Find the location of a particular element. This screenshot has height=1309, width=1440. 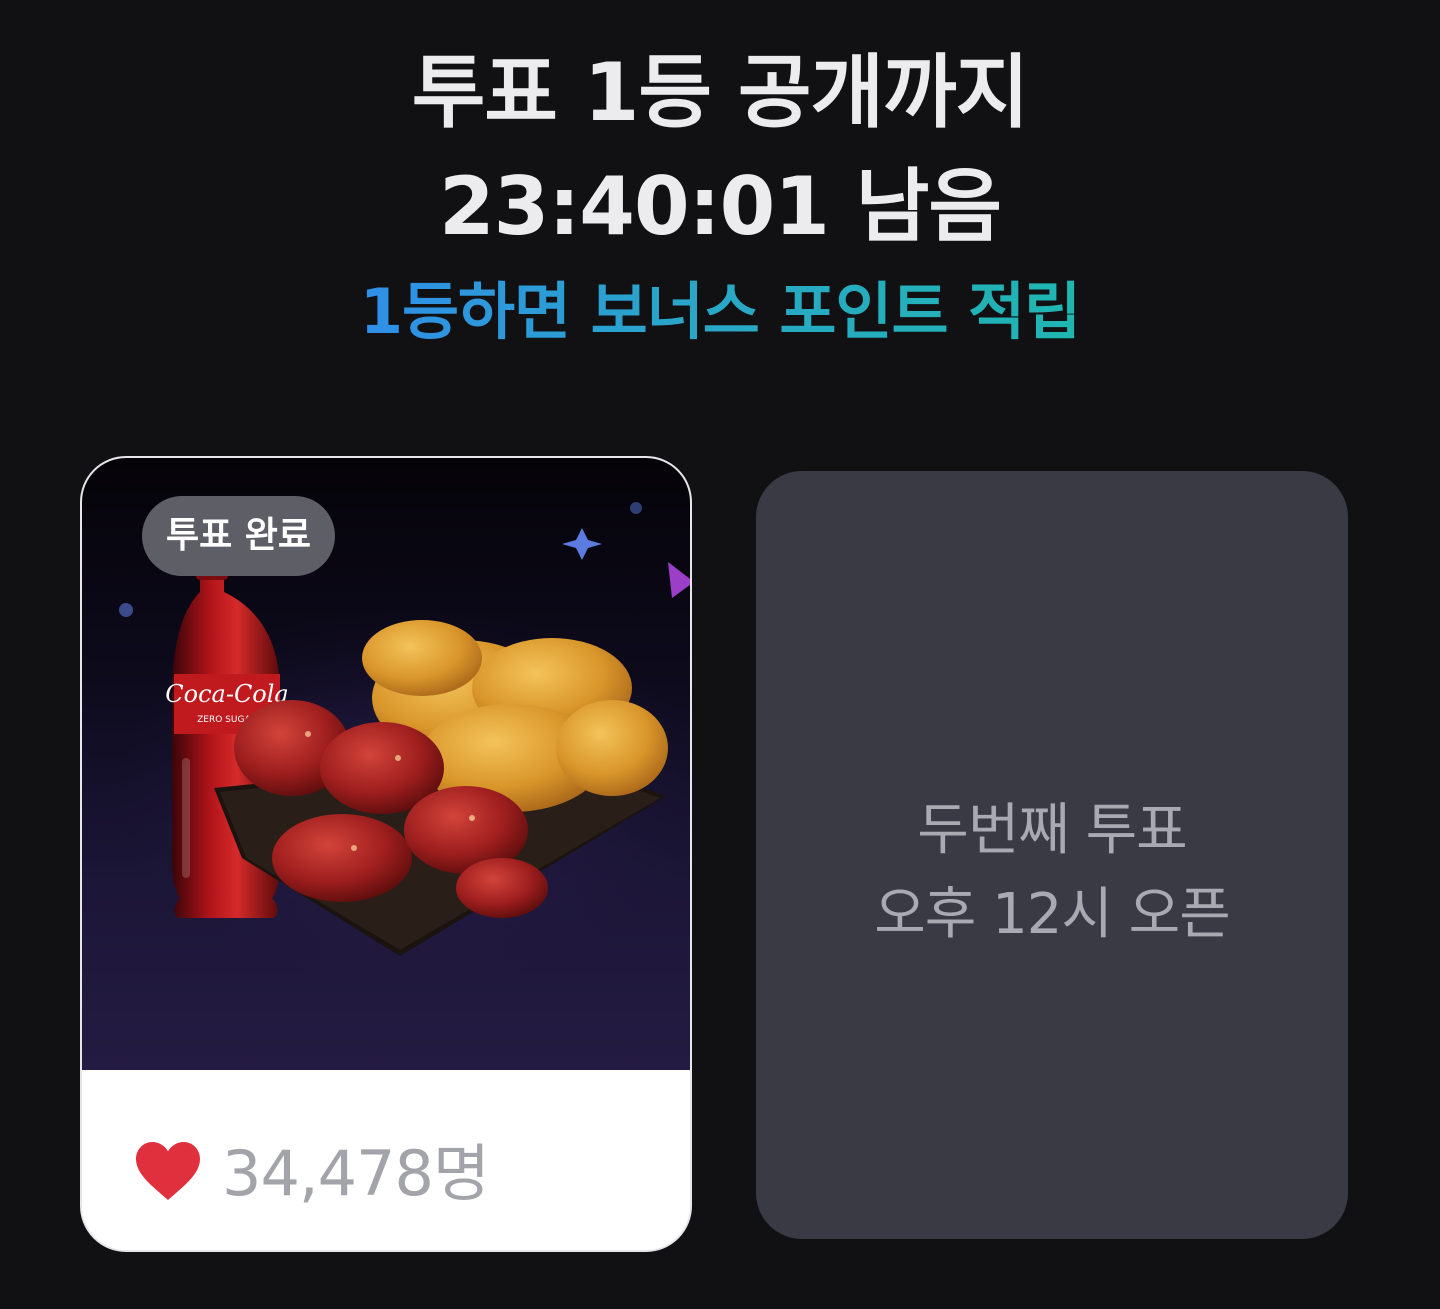

locked-title: 두번째 투표 is located at coordinates (1052, 830).